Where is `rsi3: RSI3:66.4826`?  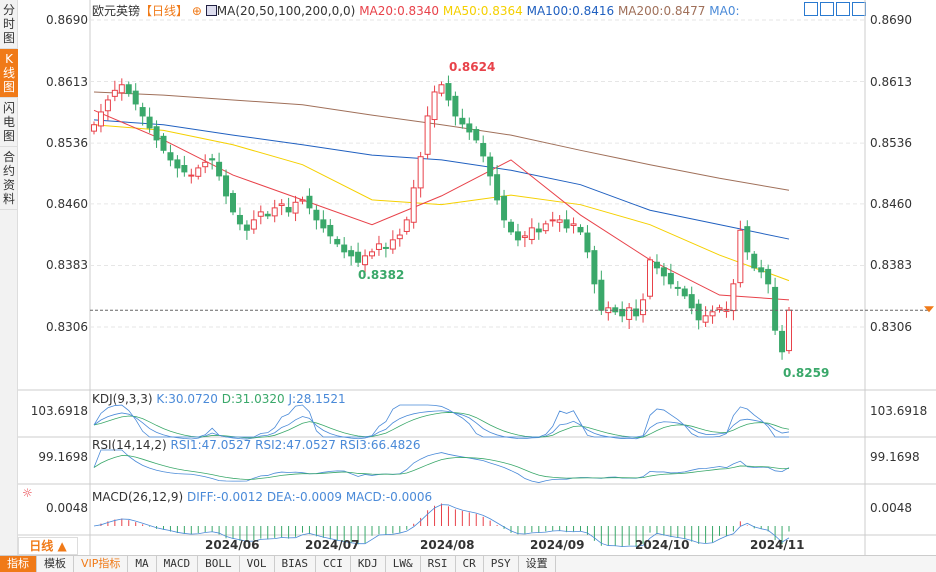
rsi3: RSI3:66.4826 is located at coordinates (380, 445).